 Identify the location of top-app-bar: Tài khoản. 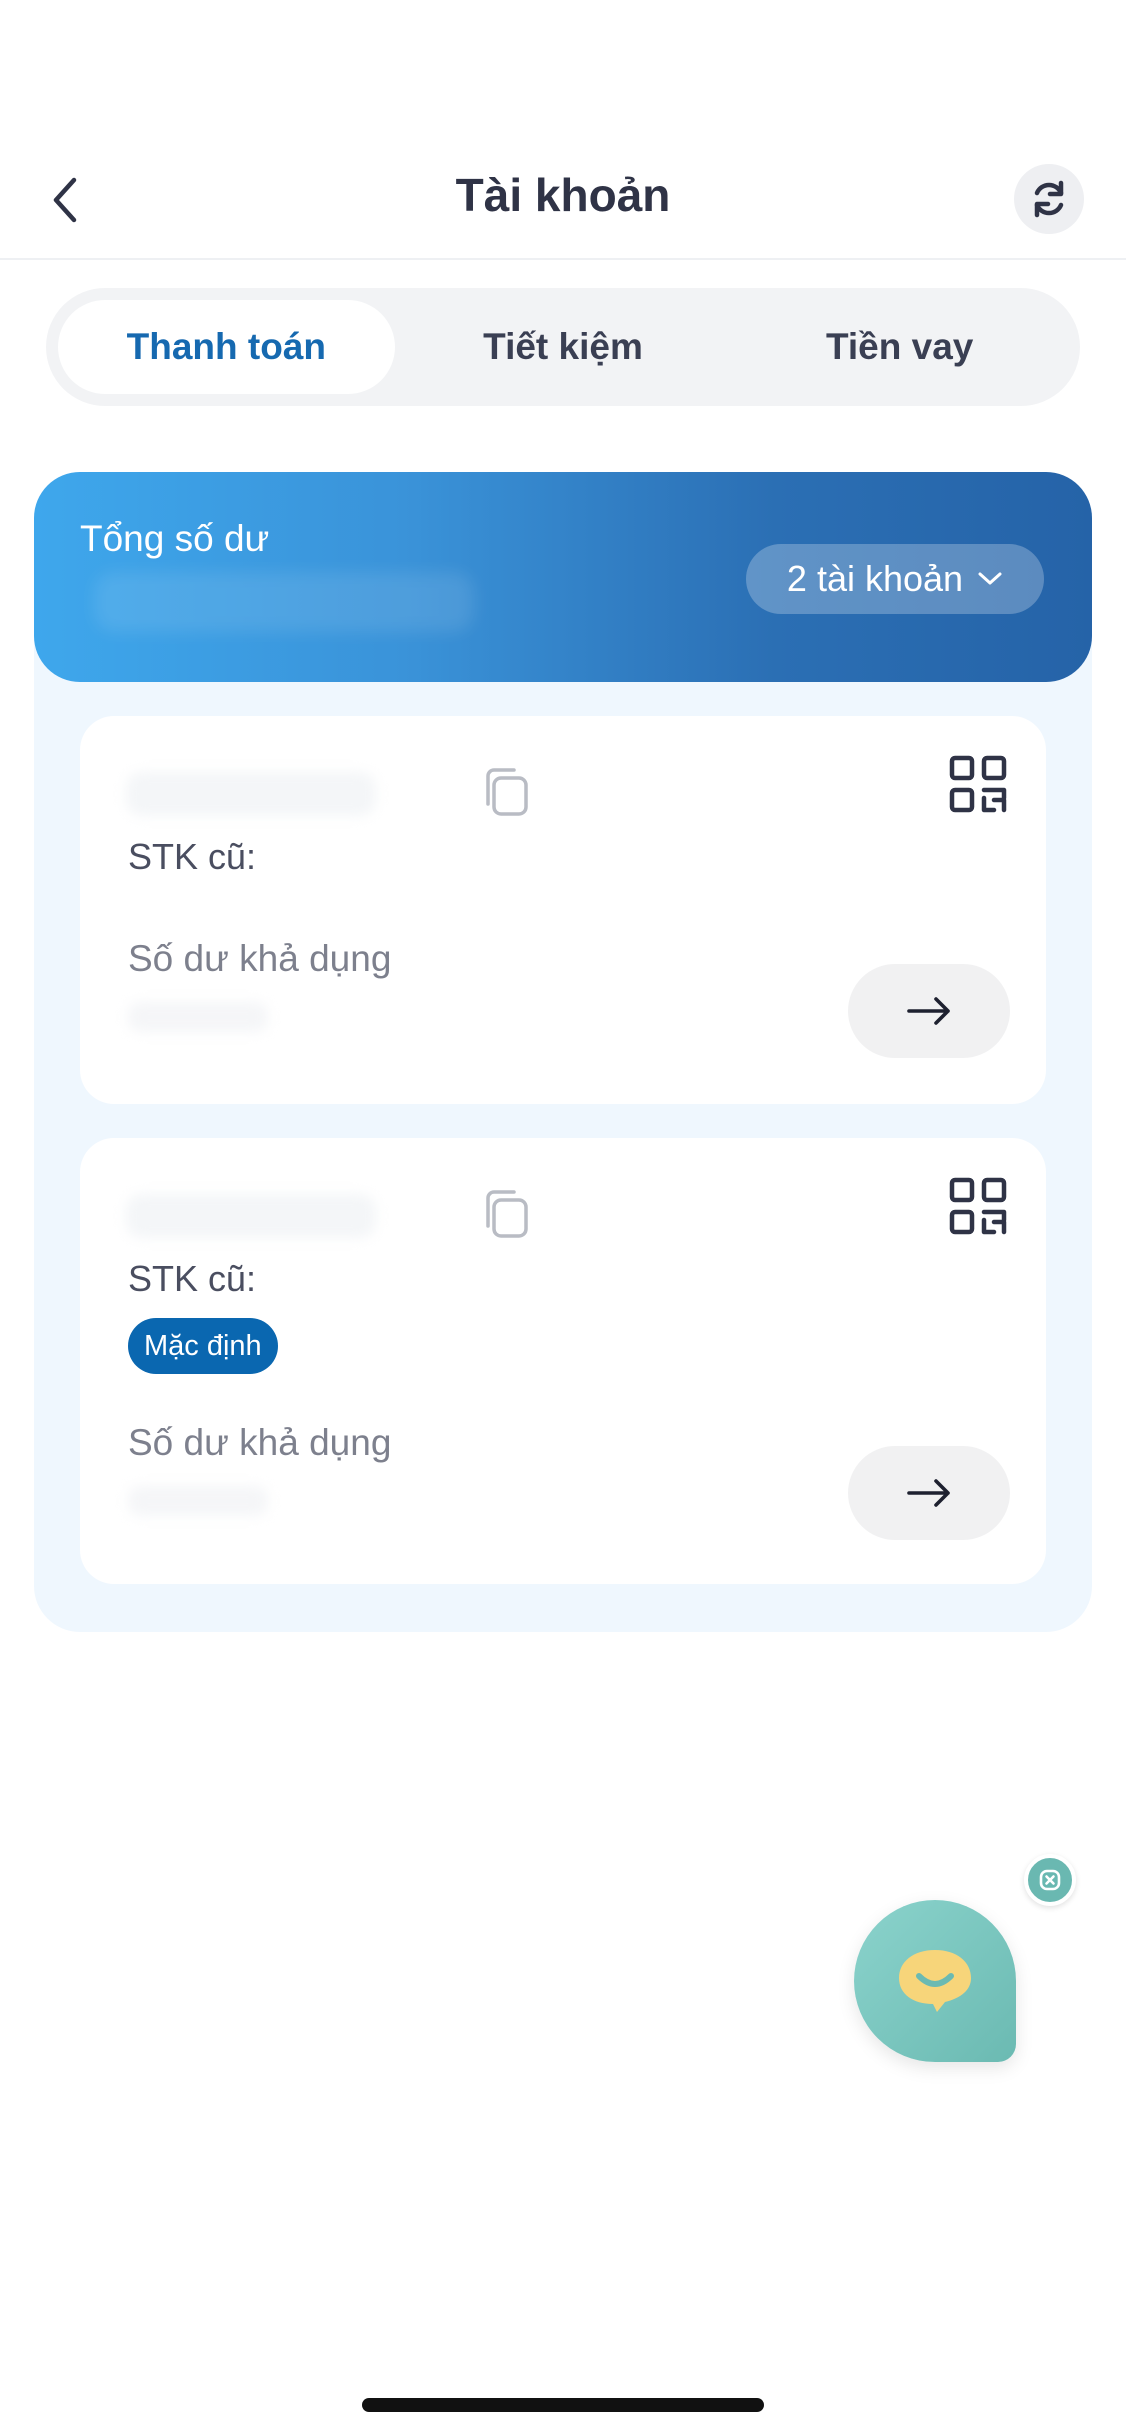
(563, 200).